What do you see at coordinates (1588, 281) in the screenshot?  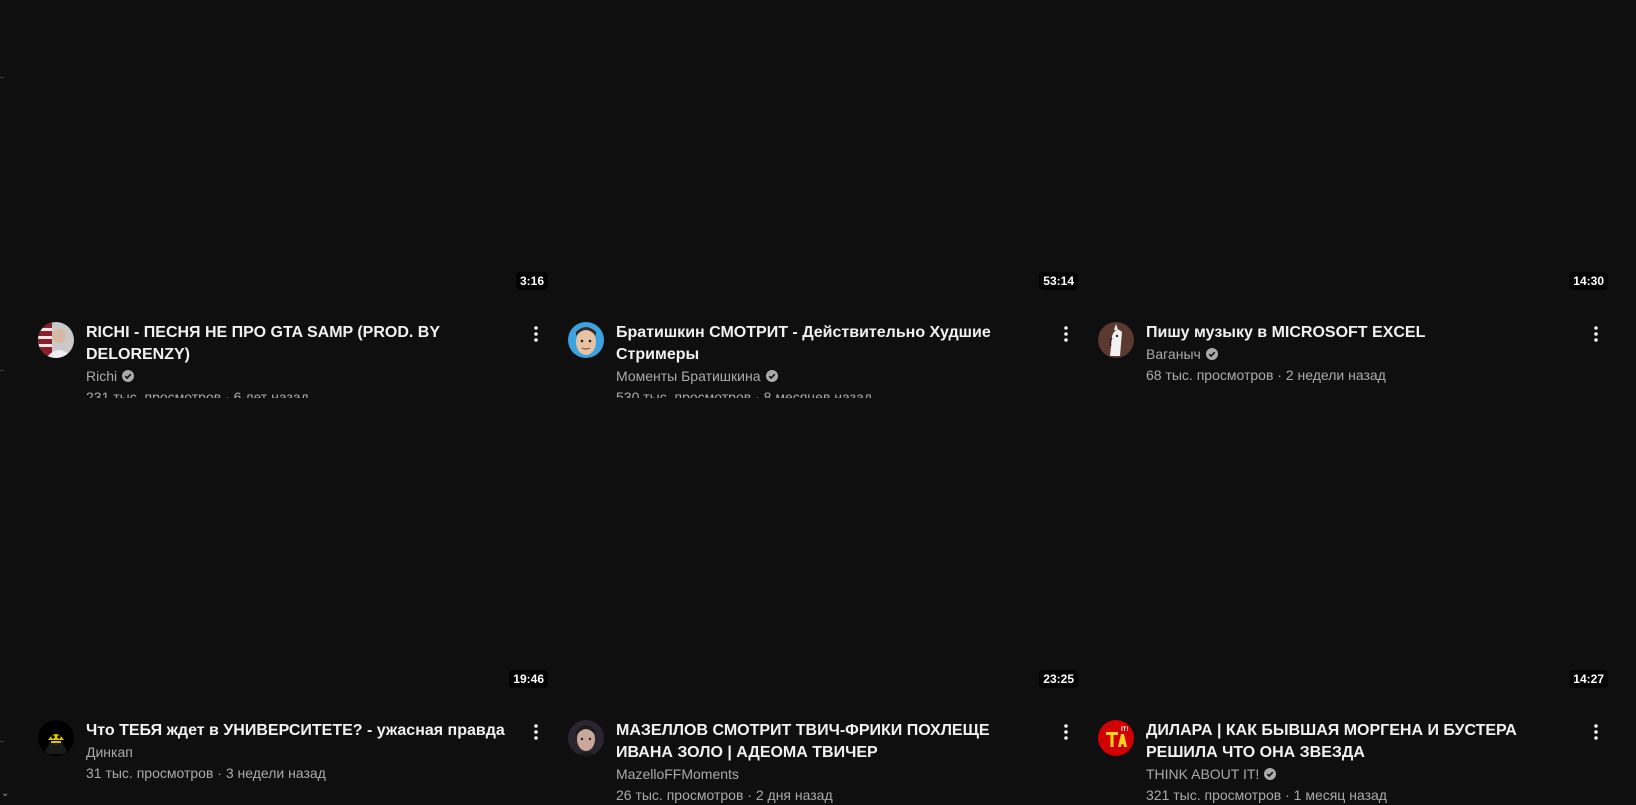 I see `duration-badge: 14:30` at bounding box center [1588, 281].